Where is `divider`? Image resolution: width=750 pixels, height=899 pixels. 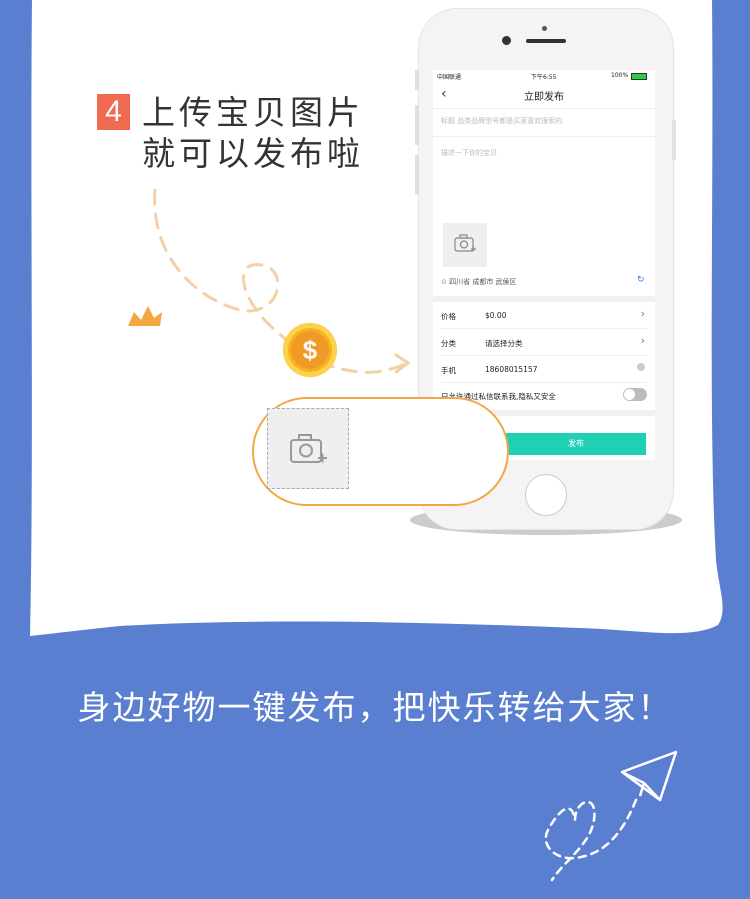
divider is located at coordinates (544, 136).